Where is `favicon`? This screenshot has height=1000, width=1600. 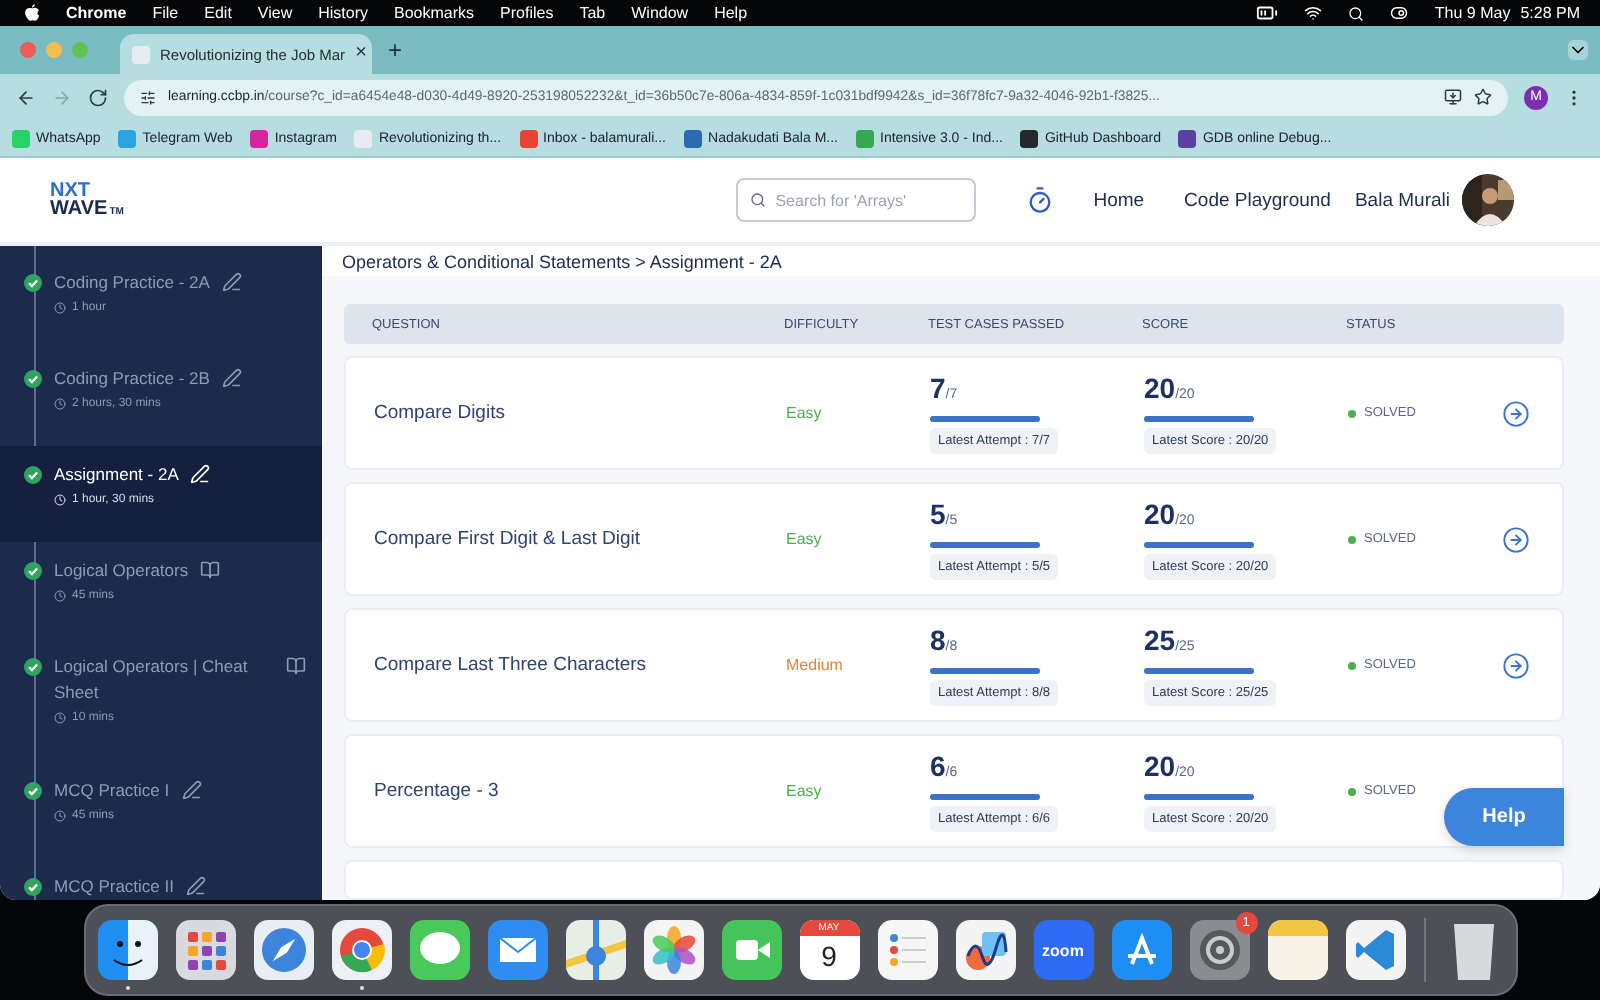
favicon is located at coordinates (141, 54).